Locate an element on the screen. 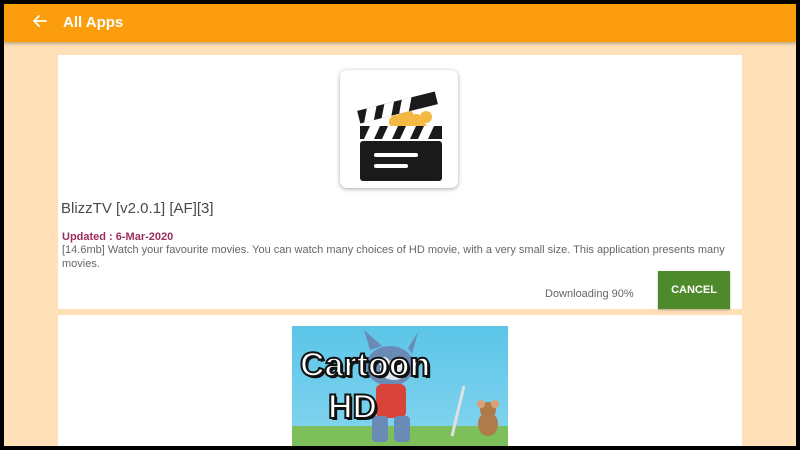 This screenshot has width=800, height=450. back-button is located at coordinates (40, 23).